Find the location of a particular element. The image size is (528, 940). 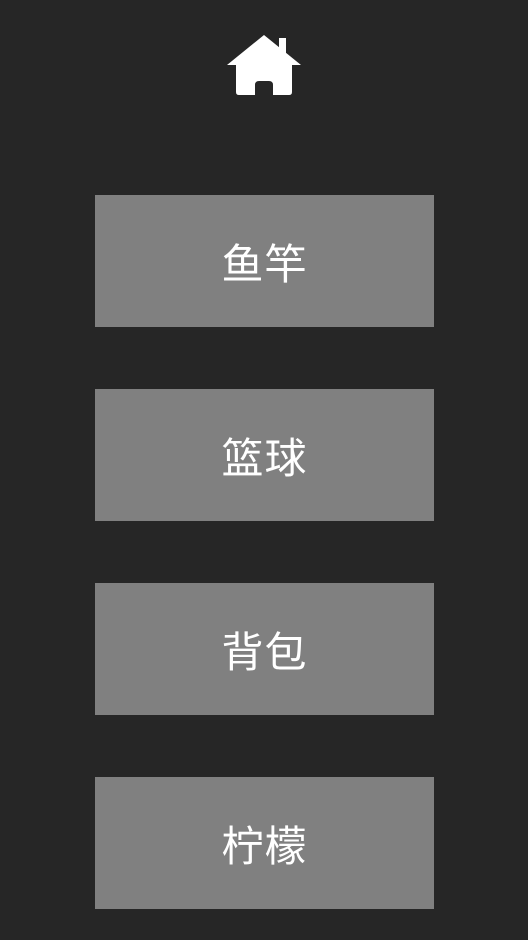

home-icon is located at coordinates (264, 65).